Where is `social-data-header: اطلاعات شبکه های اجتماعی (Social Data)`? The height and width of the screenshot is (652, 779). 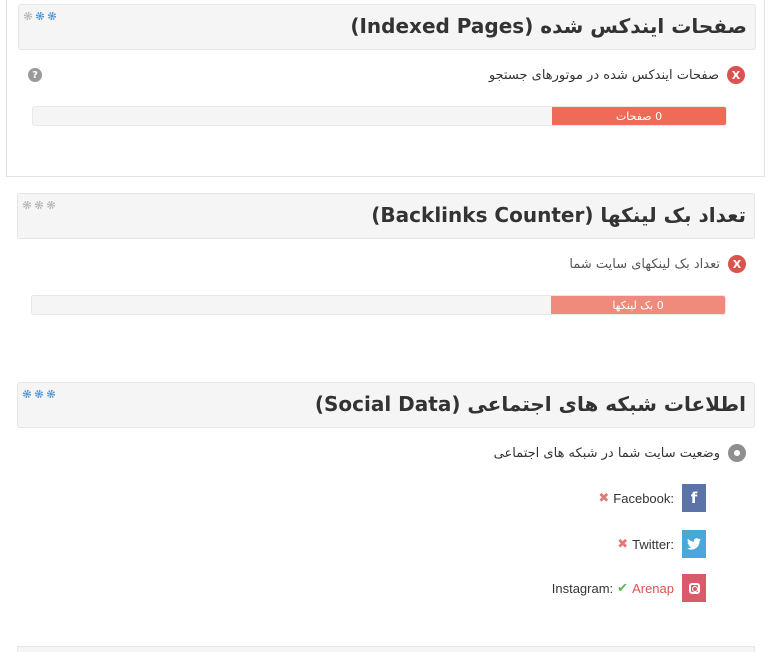 social-data-header: اطلاعات شبکه های اجتماعی (Social Data) is located at coordinates (386, 405).